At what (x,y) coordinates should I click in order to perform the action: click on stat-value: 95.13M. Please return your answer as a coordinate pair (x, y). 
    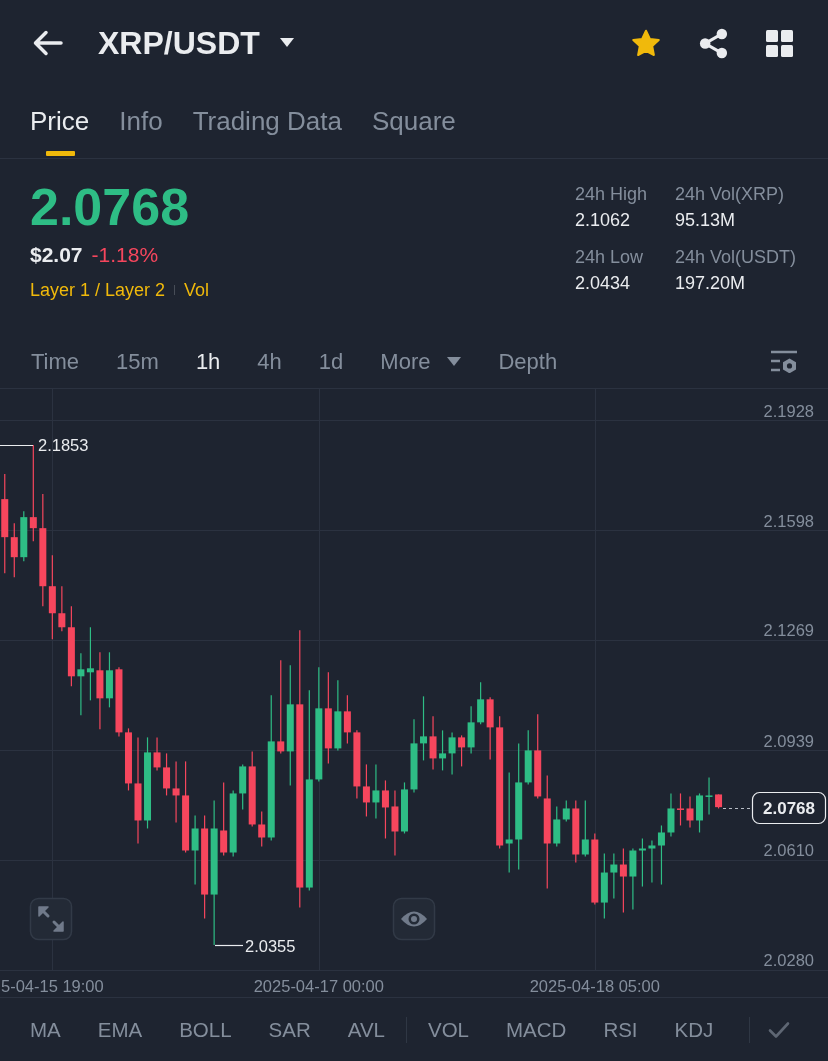
    Looking at the image, I should click on (706, 220).